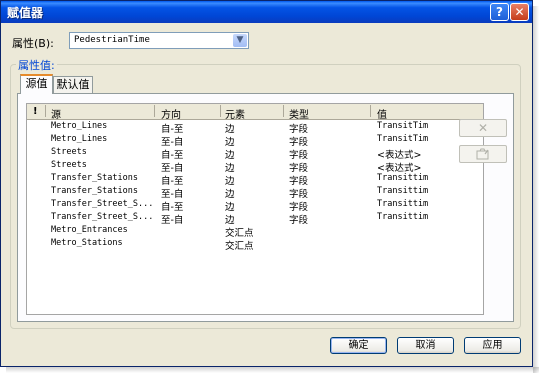 The width and height of the screenshot is (539, 373). What do you see at coordinates (255, 232) in the screenshot?
I see `table-row: Metro_Entrances 交汇点` at bounding box center [255, 232].